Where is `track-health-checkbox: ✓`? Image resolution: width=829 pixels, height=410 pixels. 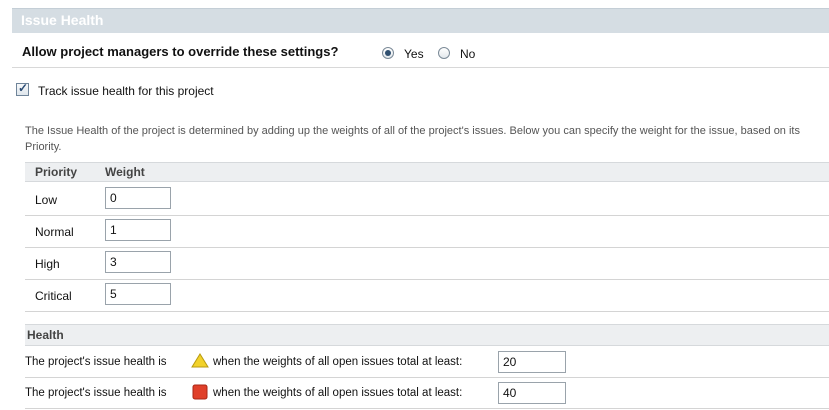
track-health-checkbox: ✓ is located at coordinates (22, 88).